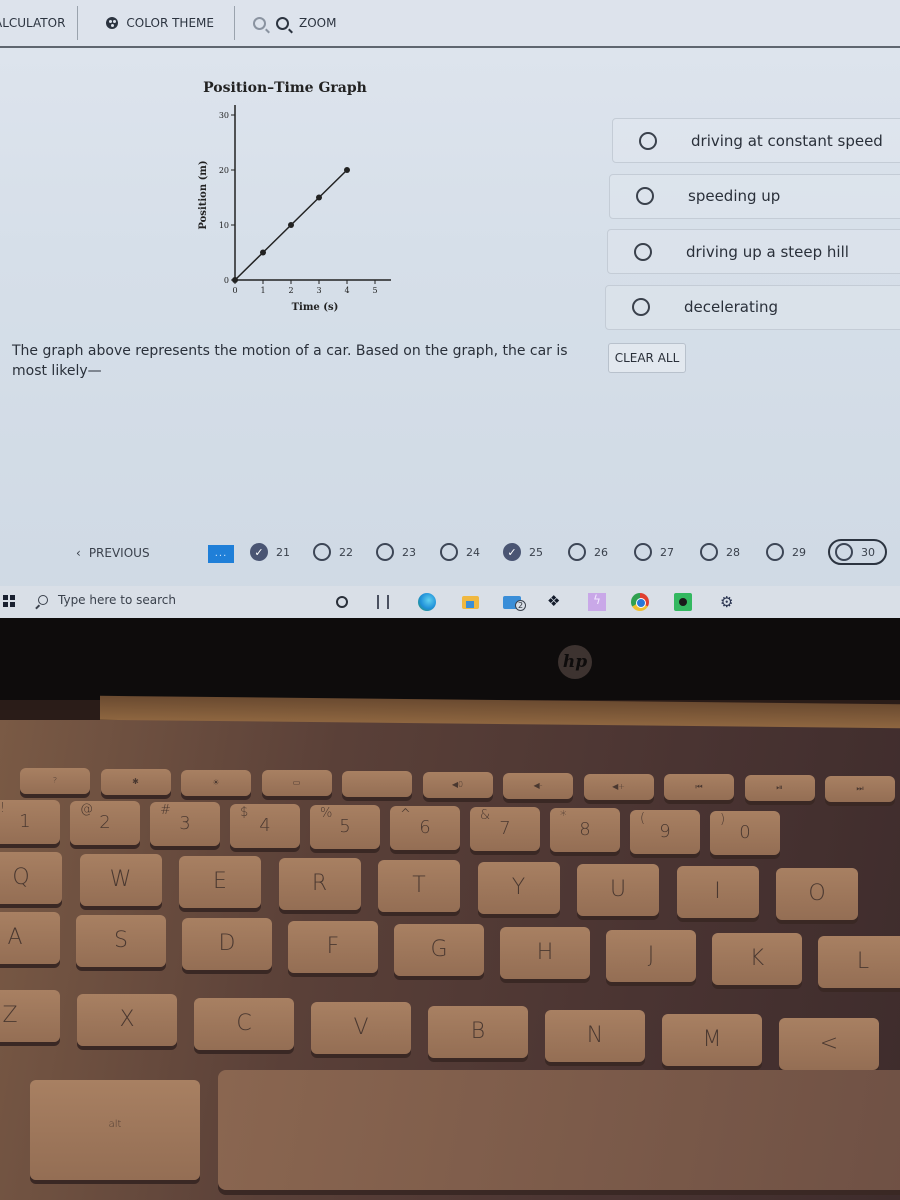 The width and height of the screenshot is (900, 1200). What do you see at coordinates (654, 552) in the screenshot?
I see `question-27-button: 27` at bounding box center [654, 552].